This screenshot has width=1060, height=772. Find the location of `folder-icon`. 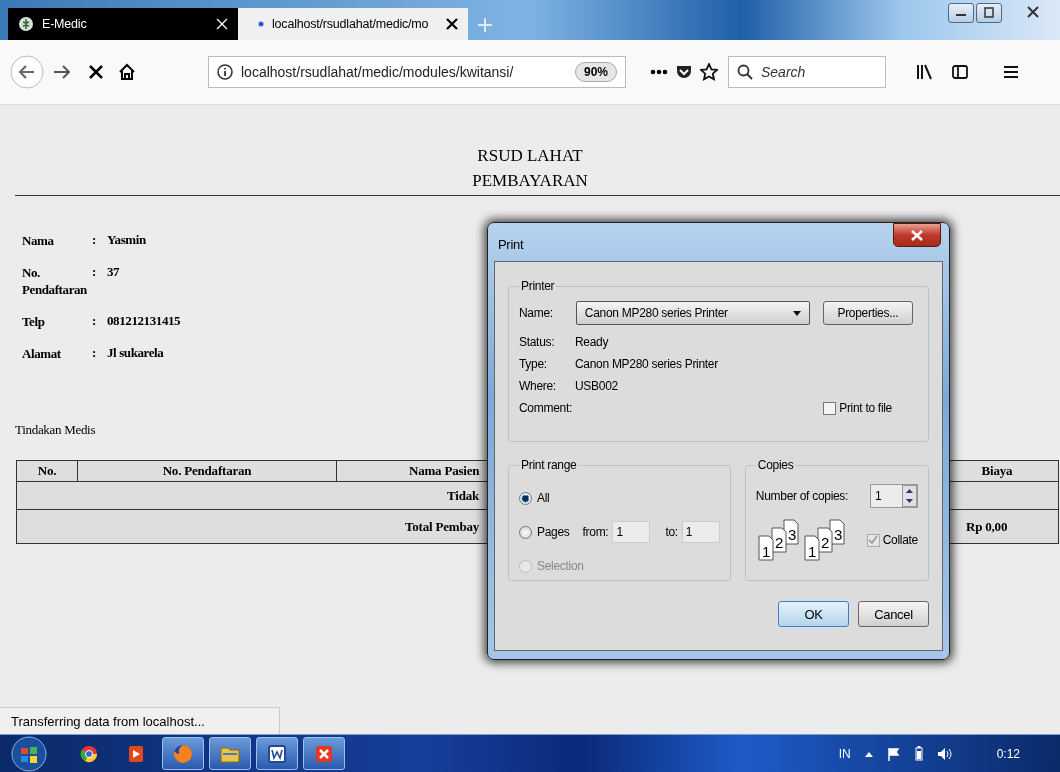

folder-icon is located at coordinates (230, 753).